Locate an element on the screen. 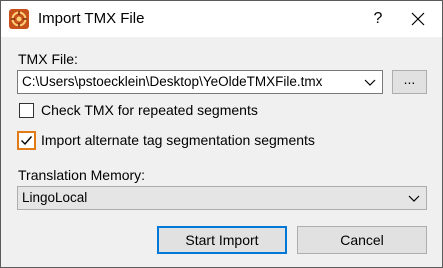  checkmark-icon is located at coordinates (27, 141).